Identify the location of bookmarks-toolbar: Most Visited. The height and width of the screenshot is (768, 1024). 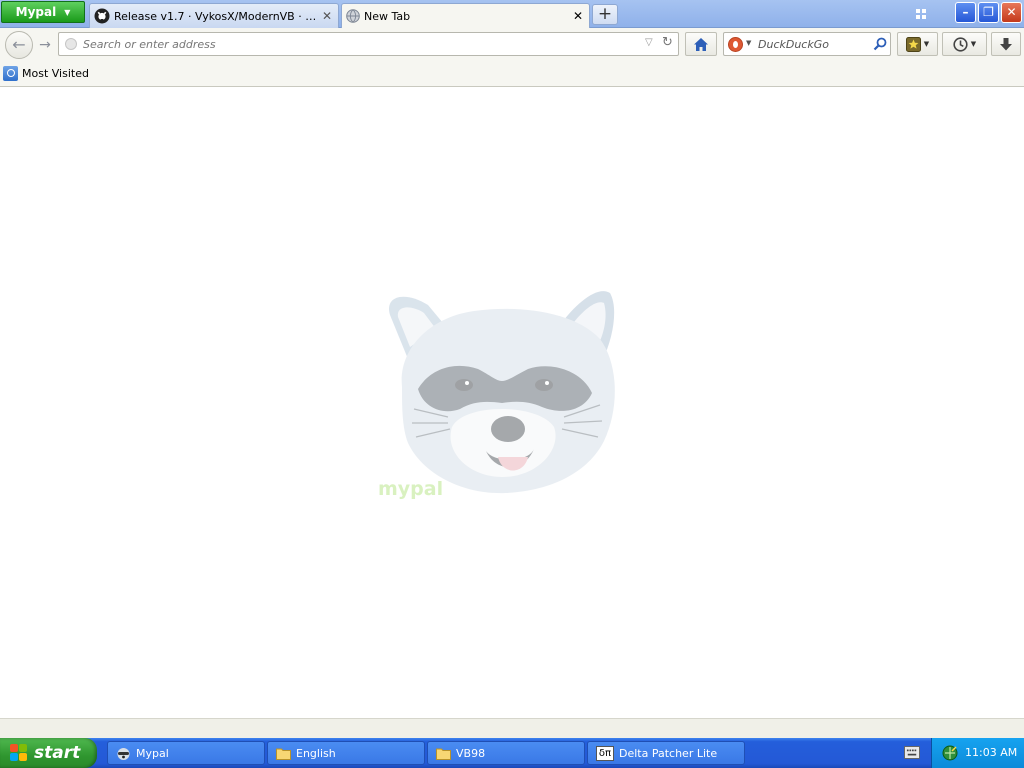
(512, 74).